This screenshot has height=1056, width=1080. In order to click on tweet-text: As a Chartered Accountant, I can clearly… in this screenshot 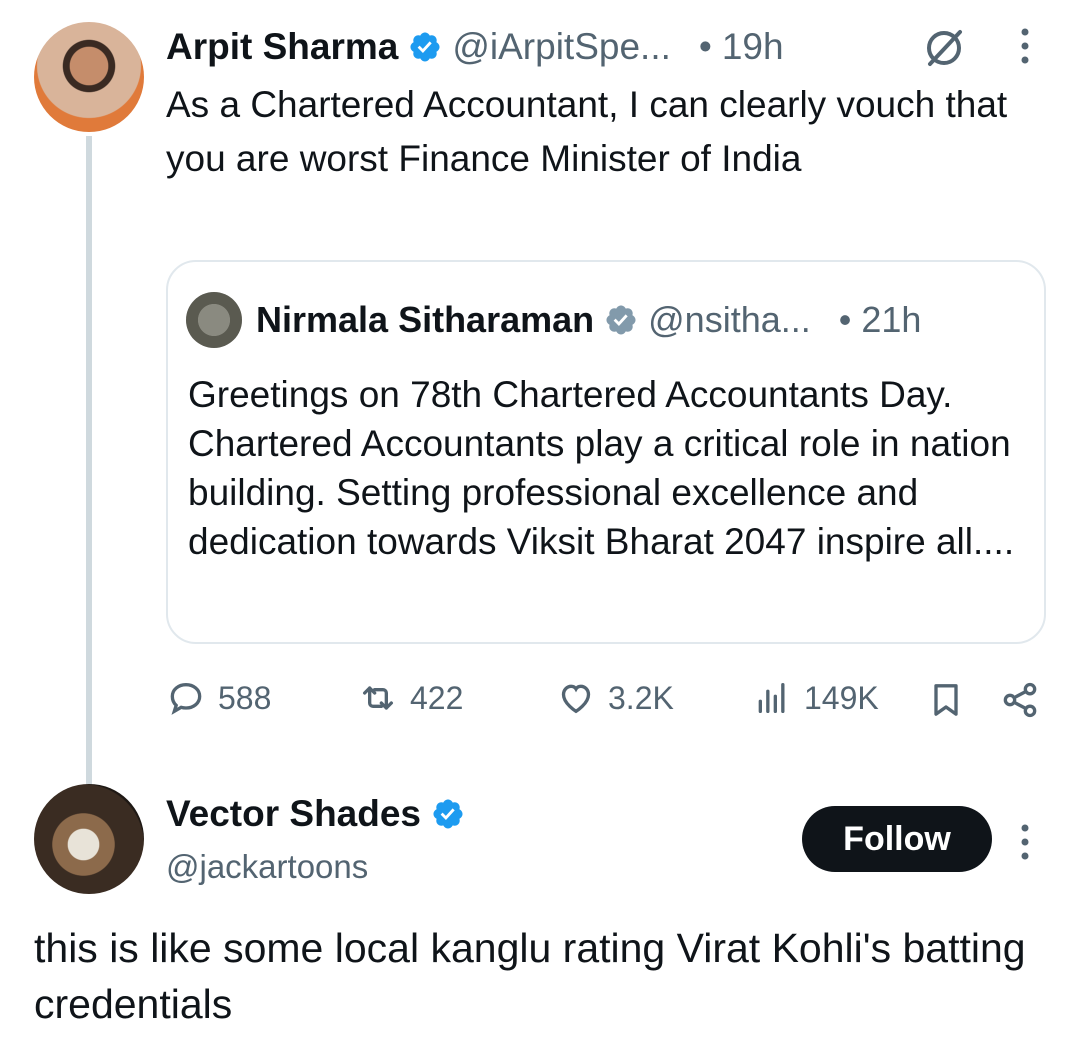, I will do `click(587, 131)`.